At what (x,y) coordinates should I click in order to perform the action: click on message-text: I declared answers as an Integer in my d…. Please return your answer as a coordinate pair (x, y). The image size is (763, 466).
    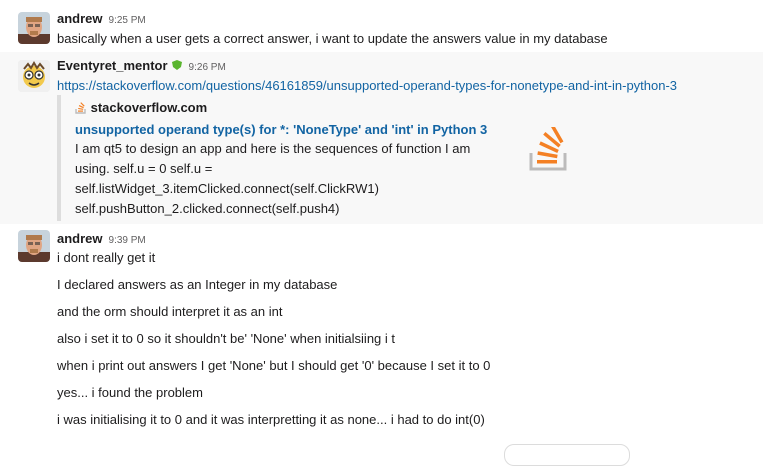
    Looking at the image, I should click on (197, 284).